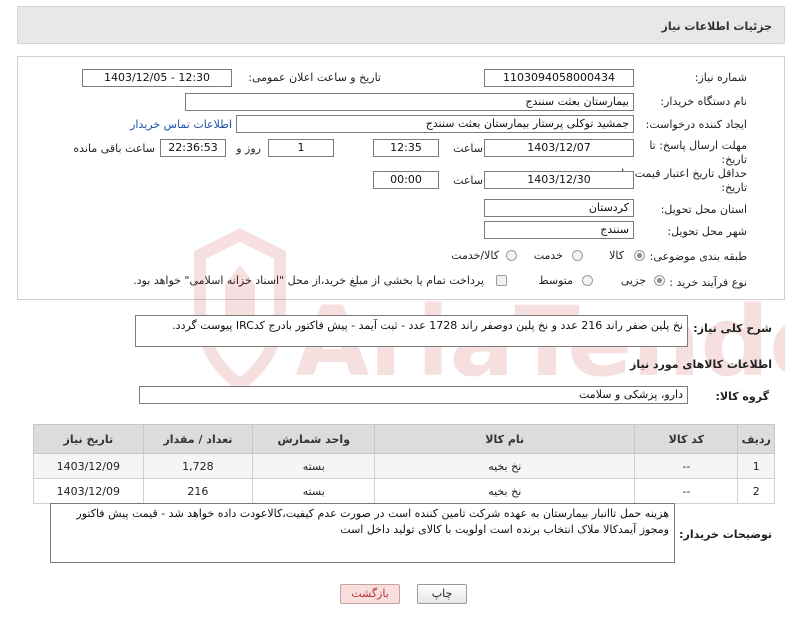 This screenshot has height=620, width=789. I want to click on category-service-label: خدمت, so click(548, 255).